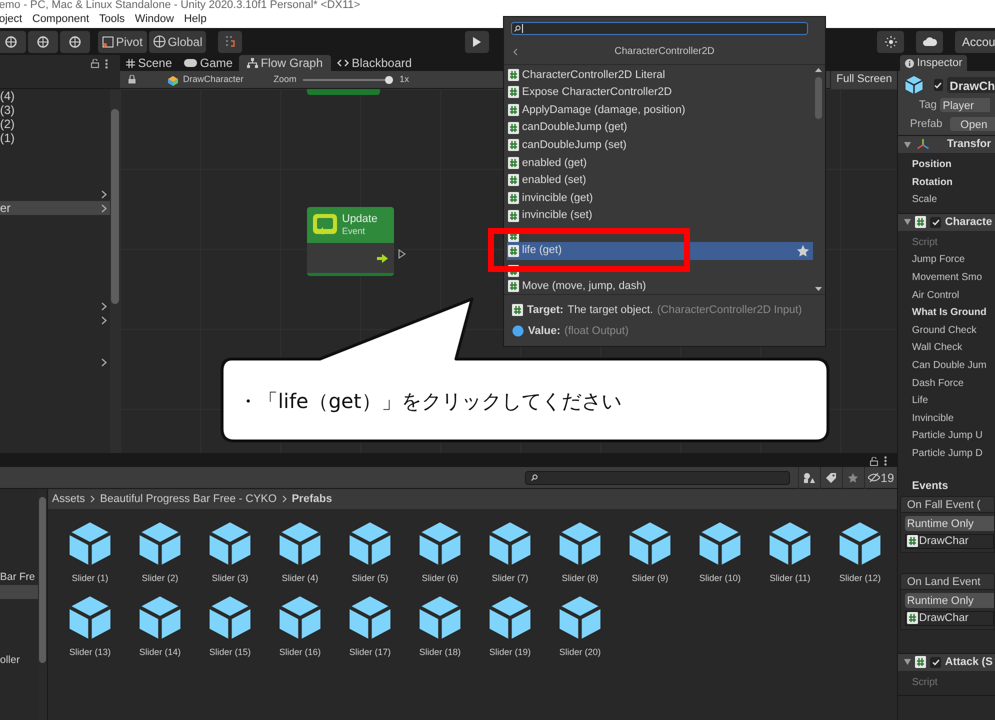 This screenshot has width=995, height=720. What do you see at coordinates (874, 477) in the screenshot?
I see `eye-slash-icon` at bounding box center [874, 477].